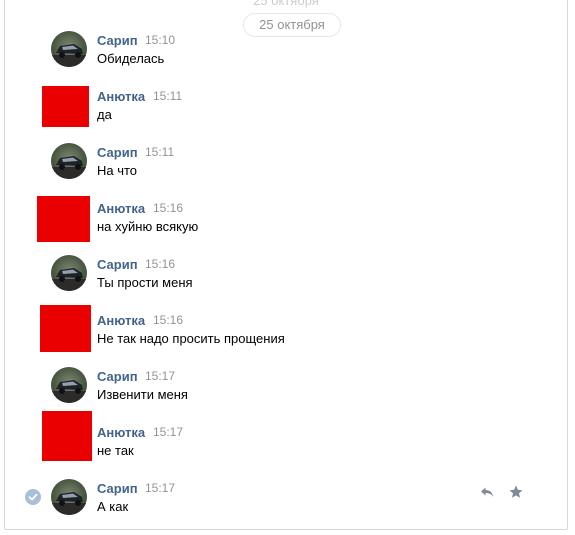  Describe the element at coordinates (131, 58) in the screenshot. I see `message-text: Обиделась` at that location.